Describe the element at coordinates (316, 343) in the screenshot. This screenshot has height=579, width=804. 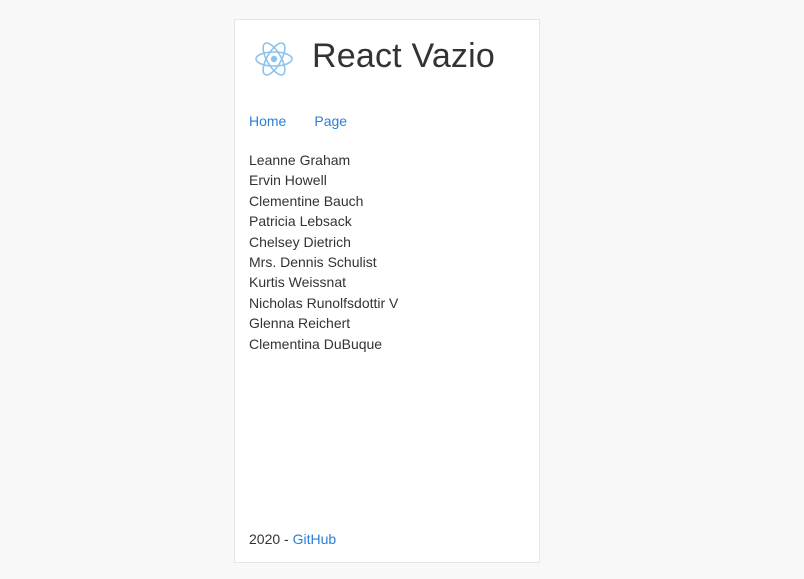
I see `list-item: Clementina DuBuque` at that location.